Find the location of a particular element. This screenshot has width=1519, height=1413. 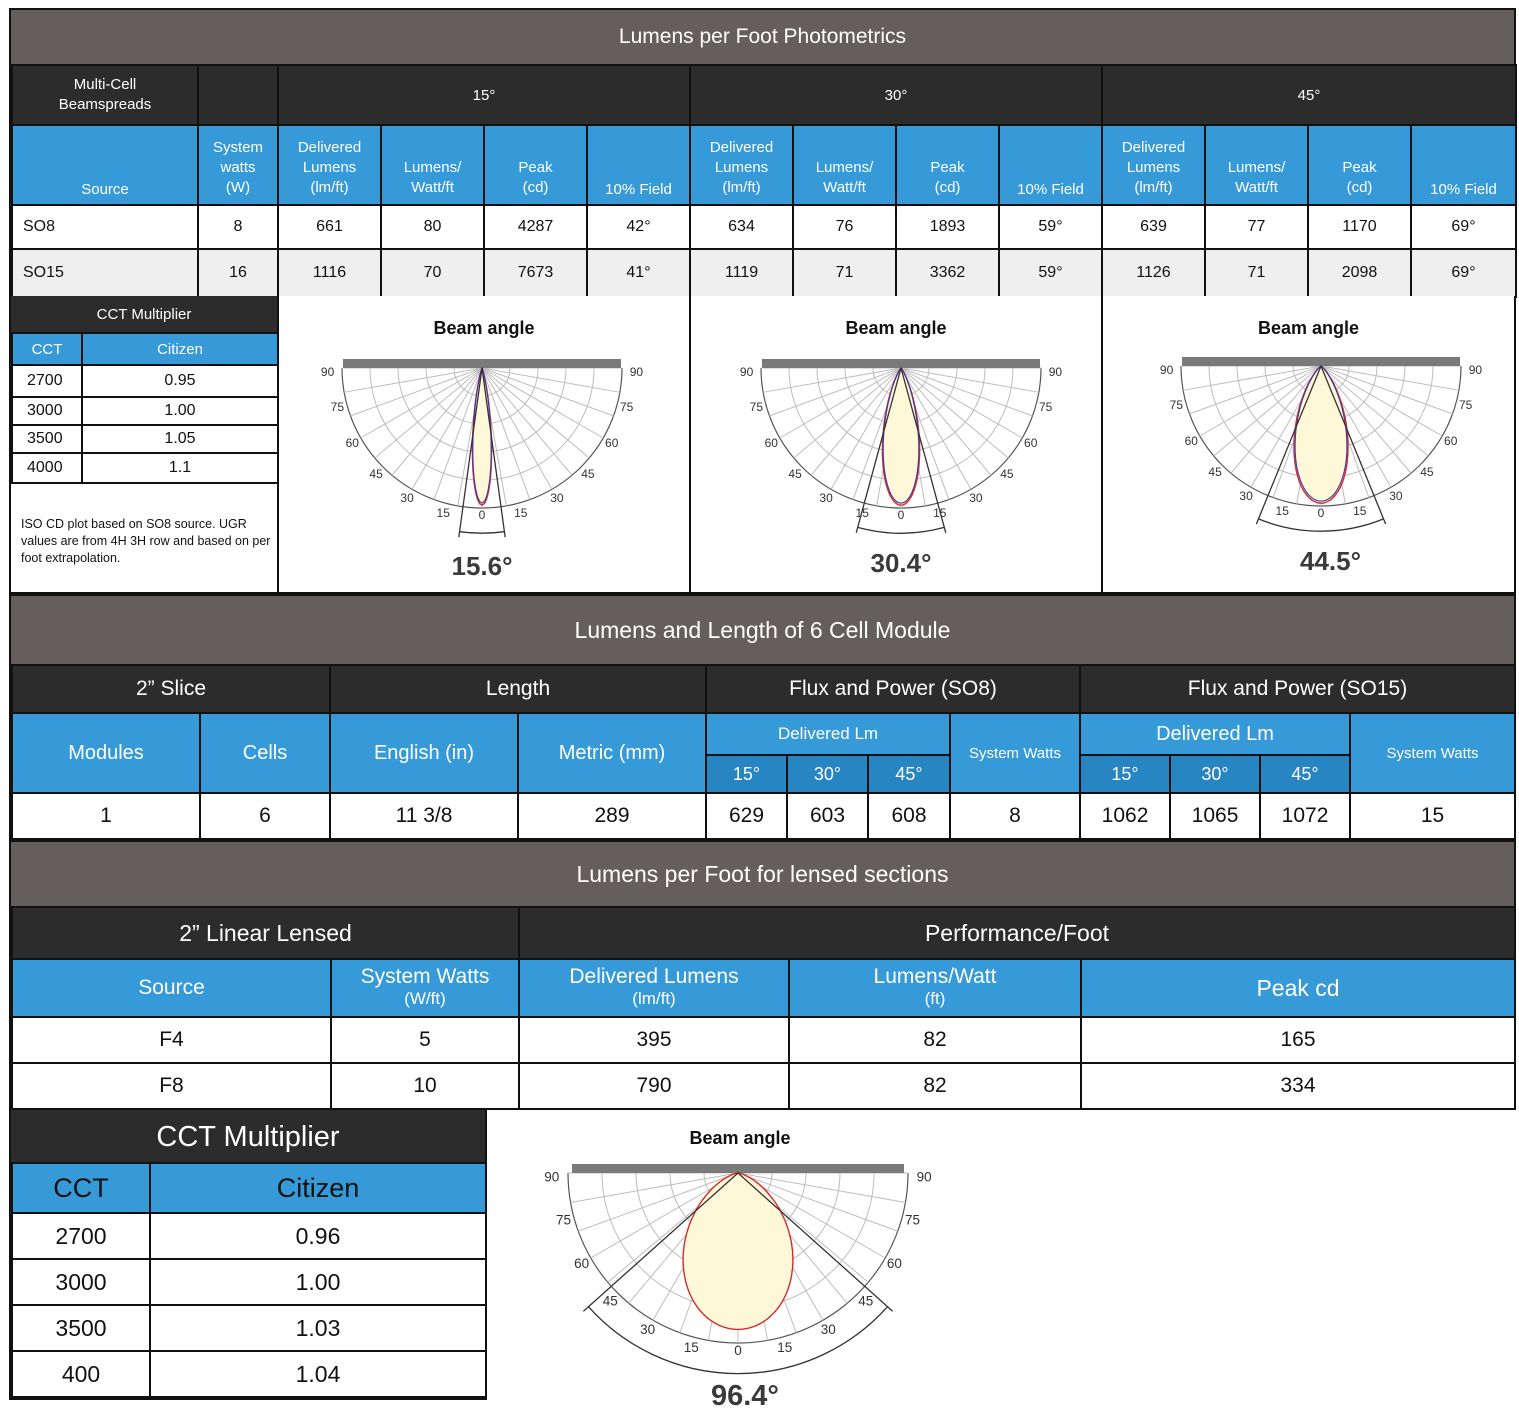

cell: 80 is located at coordinates (432, 227).